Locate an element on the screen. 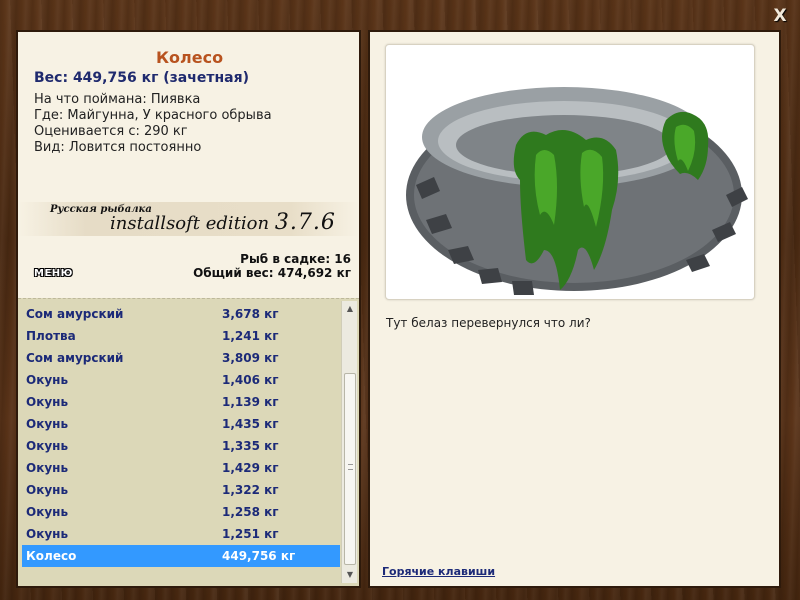 The width and height of the screenshot is (800, 600). list-item-weight: 3,809 кг is located at coordinates (250, 358).